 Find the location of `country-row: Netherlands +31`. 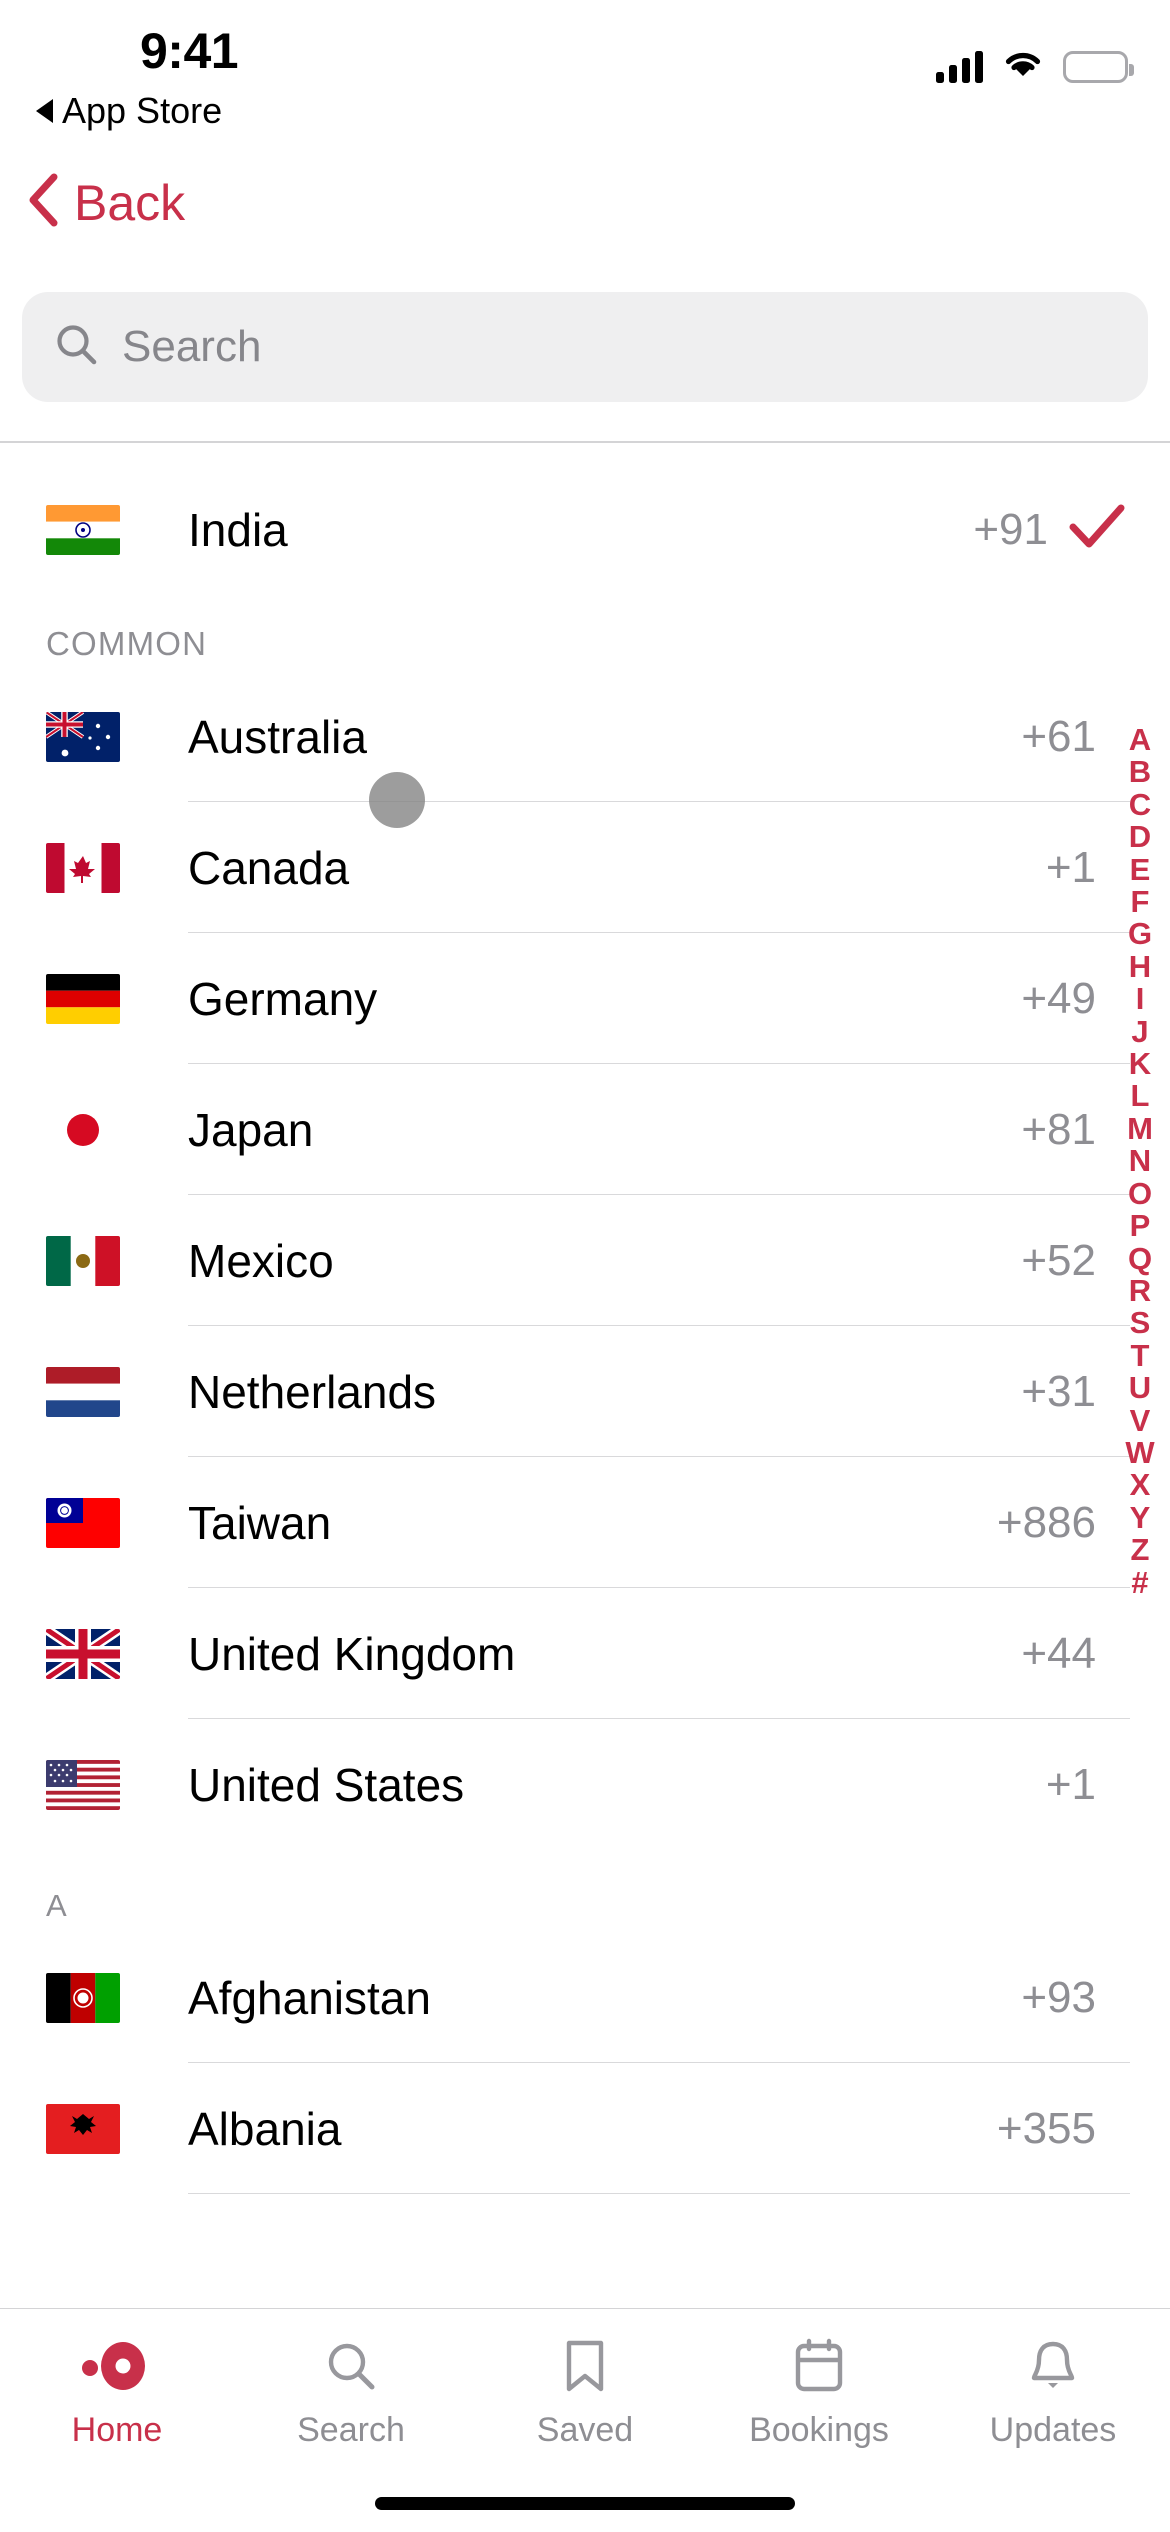

country-row: Netherlands +31 is located at coordinates (585, 1391).